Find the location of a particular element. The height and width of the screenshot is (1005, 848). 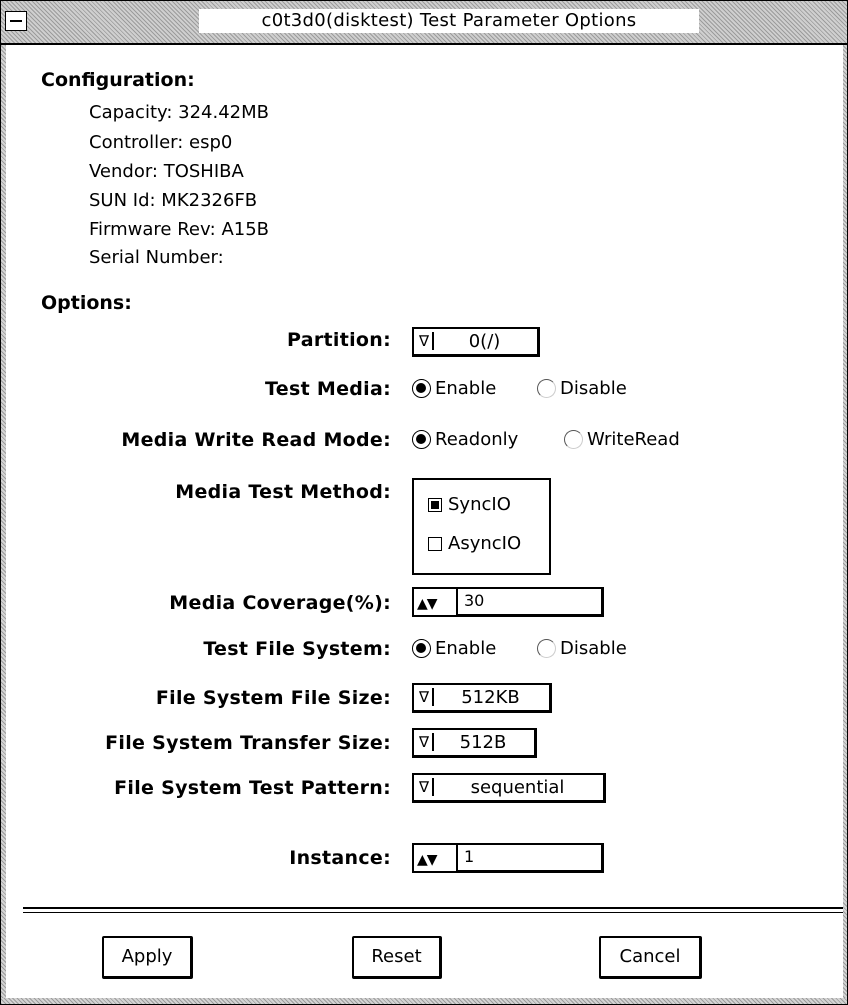

test-method-label: Media Test Method: is located at coordinates (283, 492).